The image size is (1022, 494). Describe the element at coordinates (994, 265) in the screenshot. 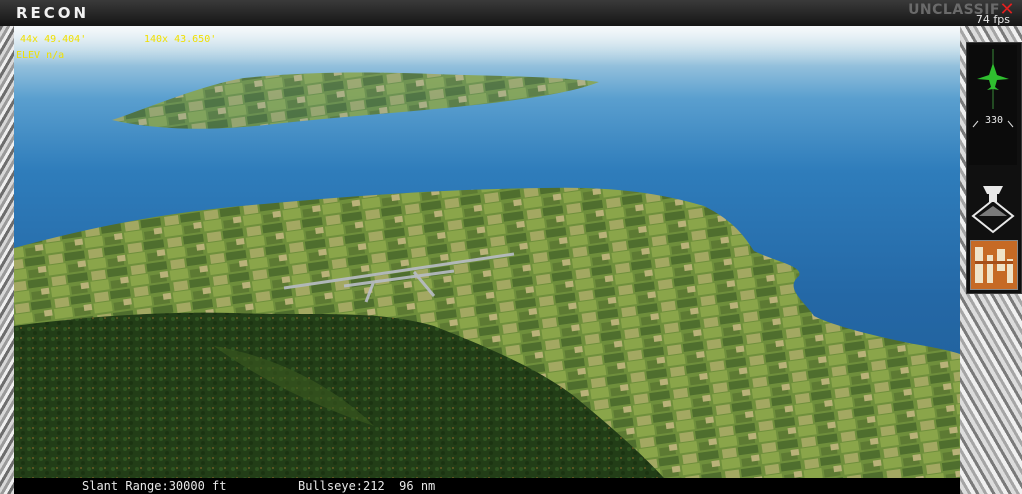

I see `map-thumbnail-icon` at that location.